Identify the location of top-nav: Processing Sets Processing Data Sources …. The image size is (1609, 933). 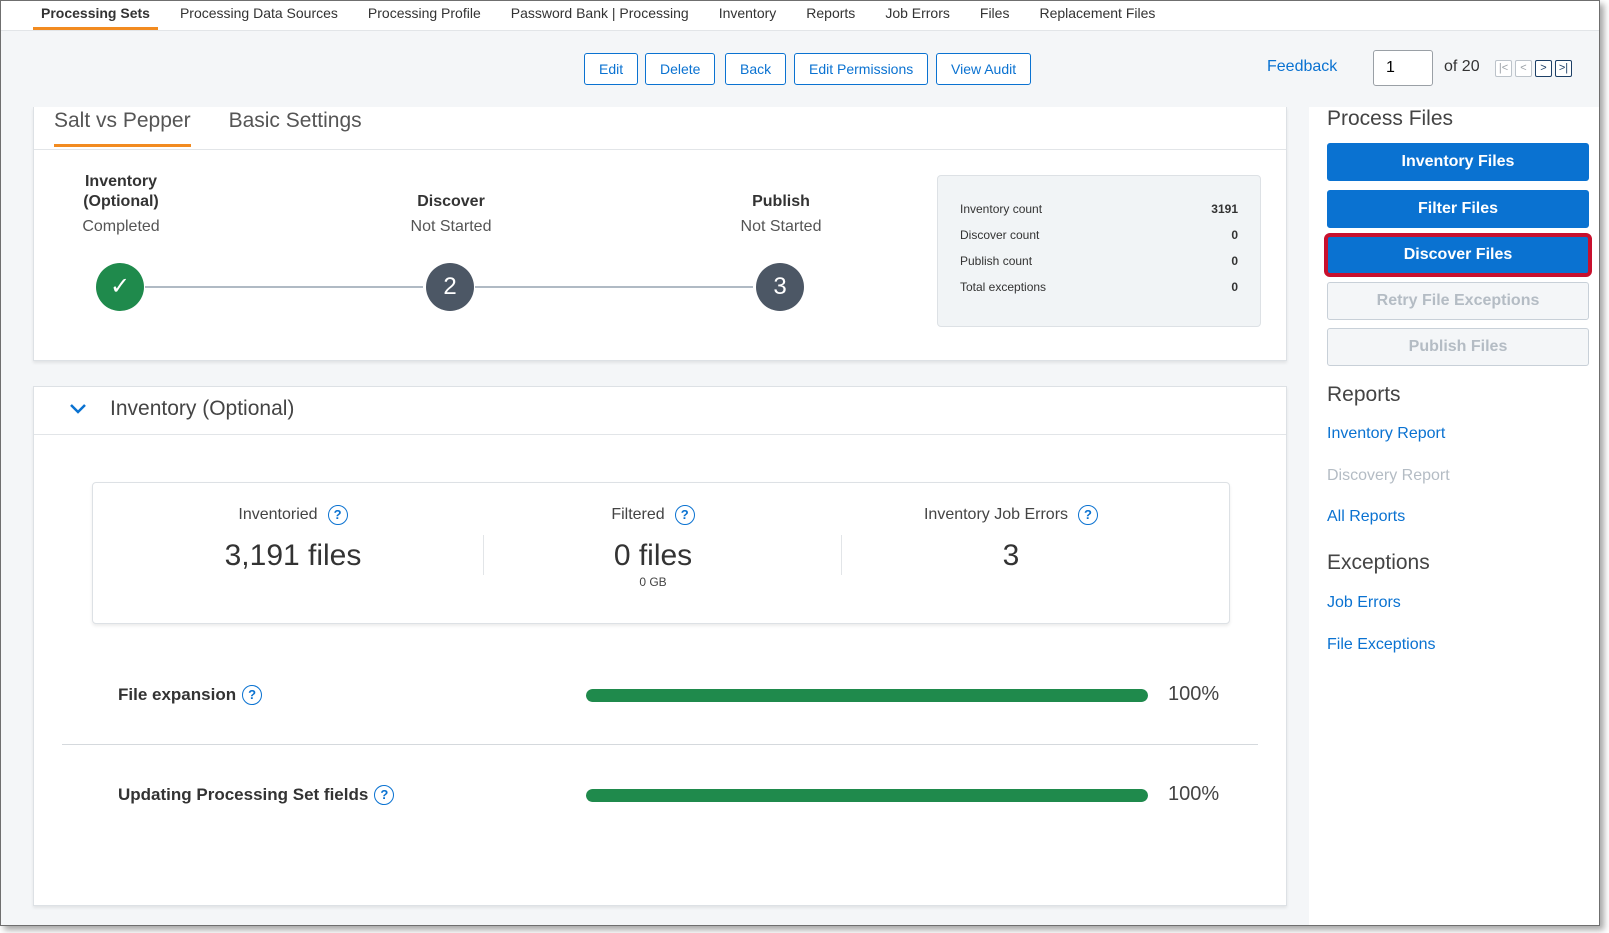
(800, 16).